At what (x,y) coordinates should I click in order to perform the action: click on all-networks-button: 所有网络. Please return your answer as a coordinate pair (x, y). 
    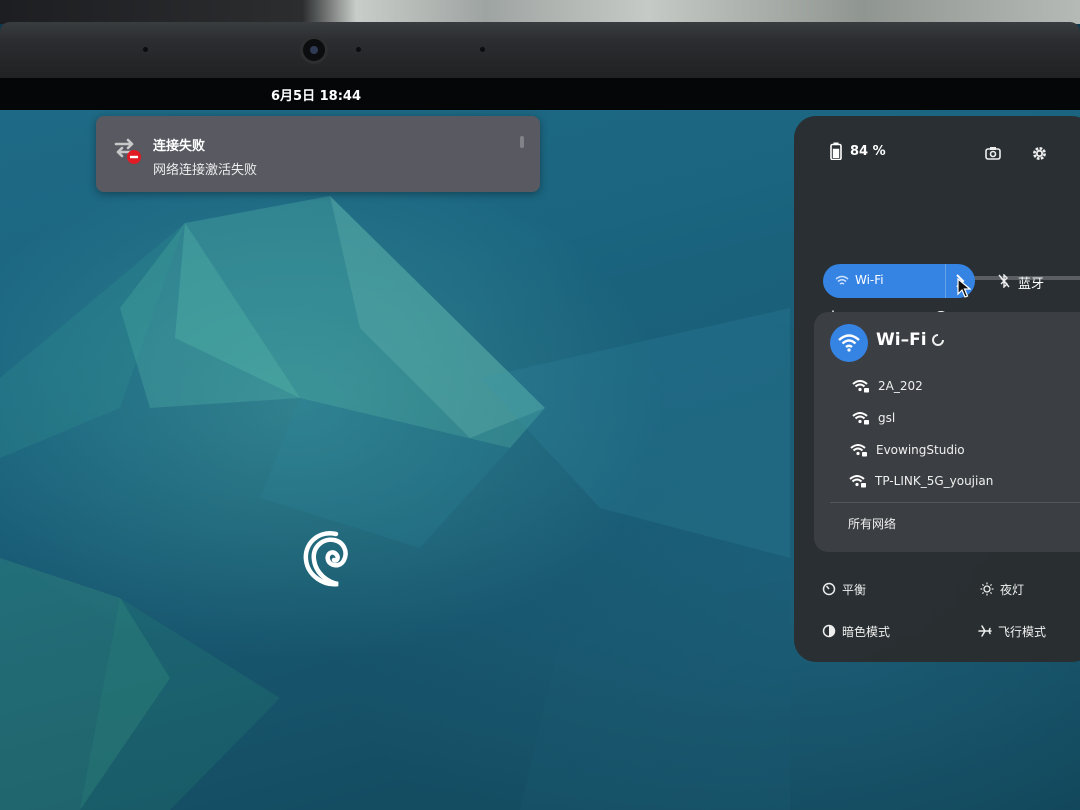
    Looking at the image, I should click on (872, 523).